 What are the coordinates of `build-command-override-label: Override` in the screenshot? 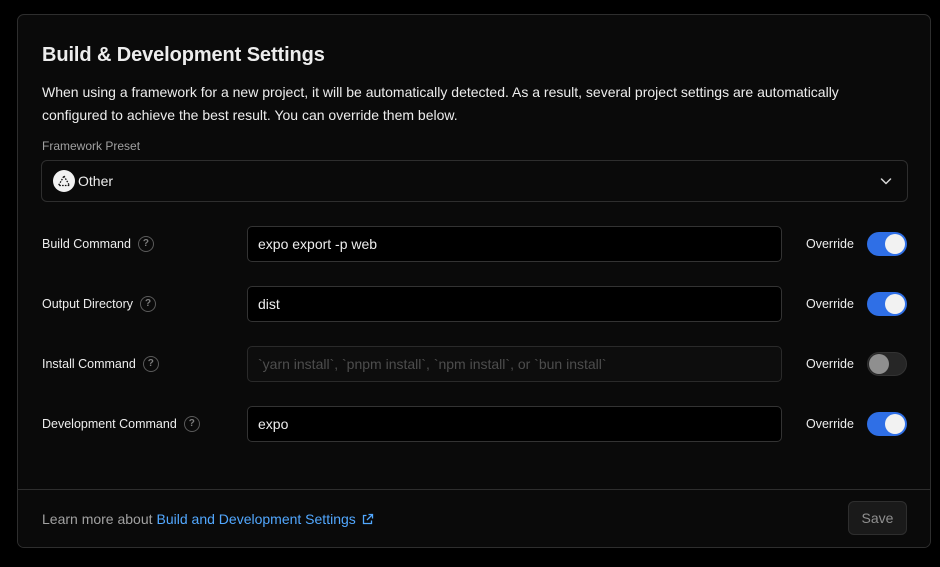 It's located at (830, 244).